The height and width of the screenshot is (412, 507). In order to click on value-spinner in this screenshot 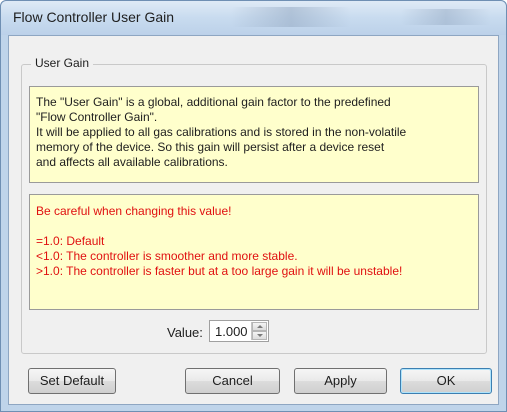, I will do `click(259, 331)`.